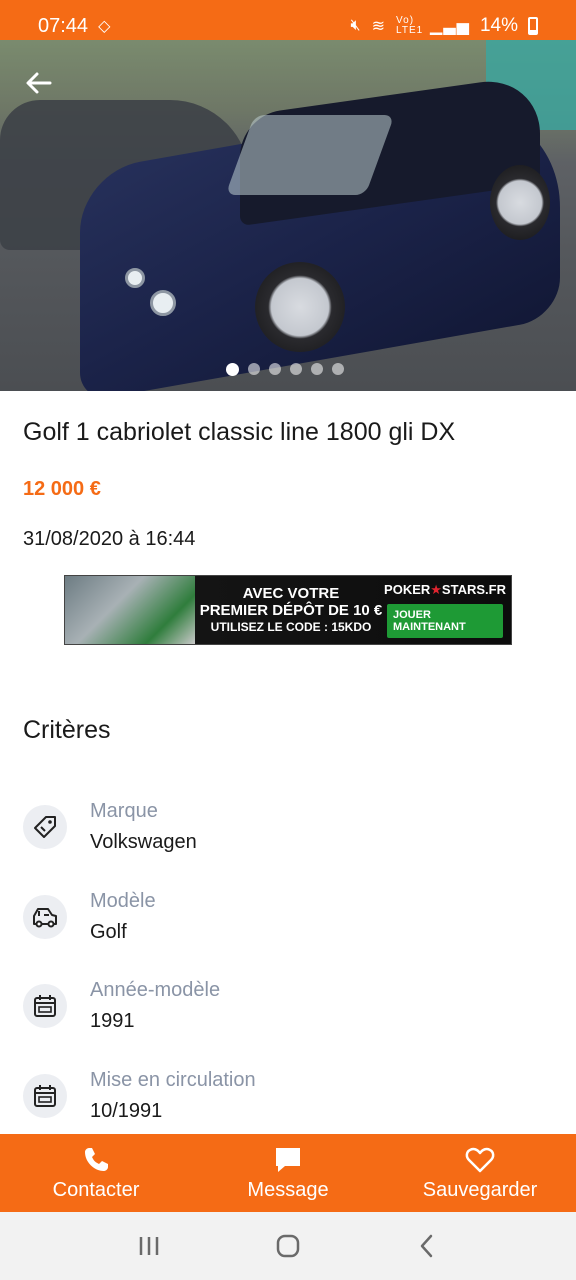 This screenshot has height=1280, width=576. What do you see at coordinates (533, 26) in the screenshot?
I see `battery-icon` at bounding box center [533, 26].